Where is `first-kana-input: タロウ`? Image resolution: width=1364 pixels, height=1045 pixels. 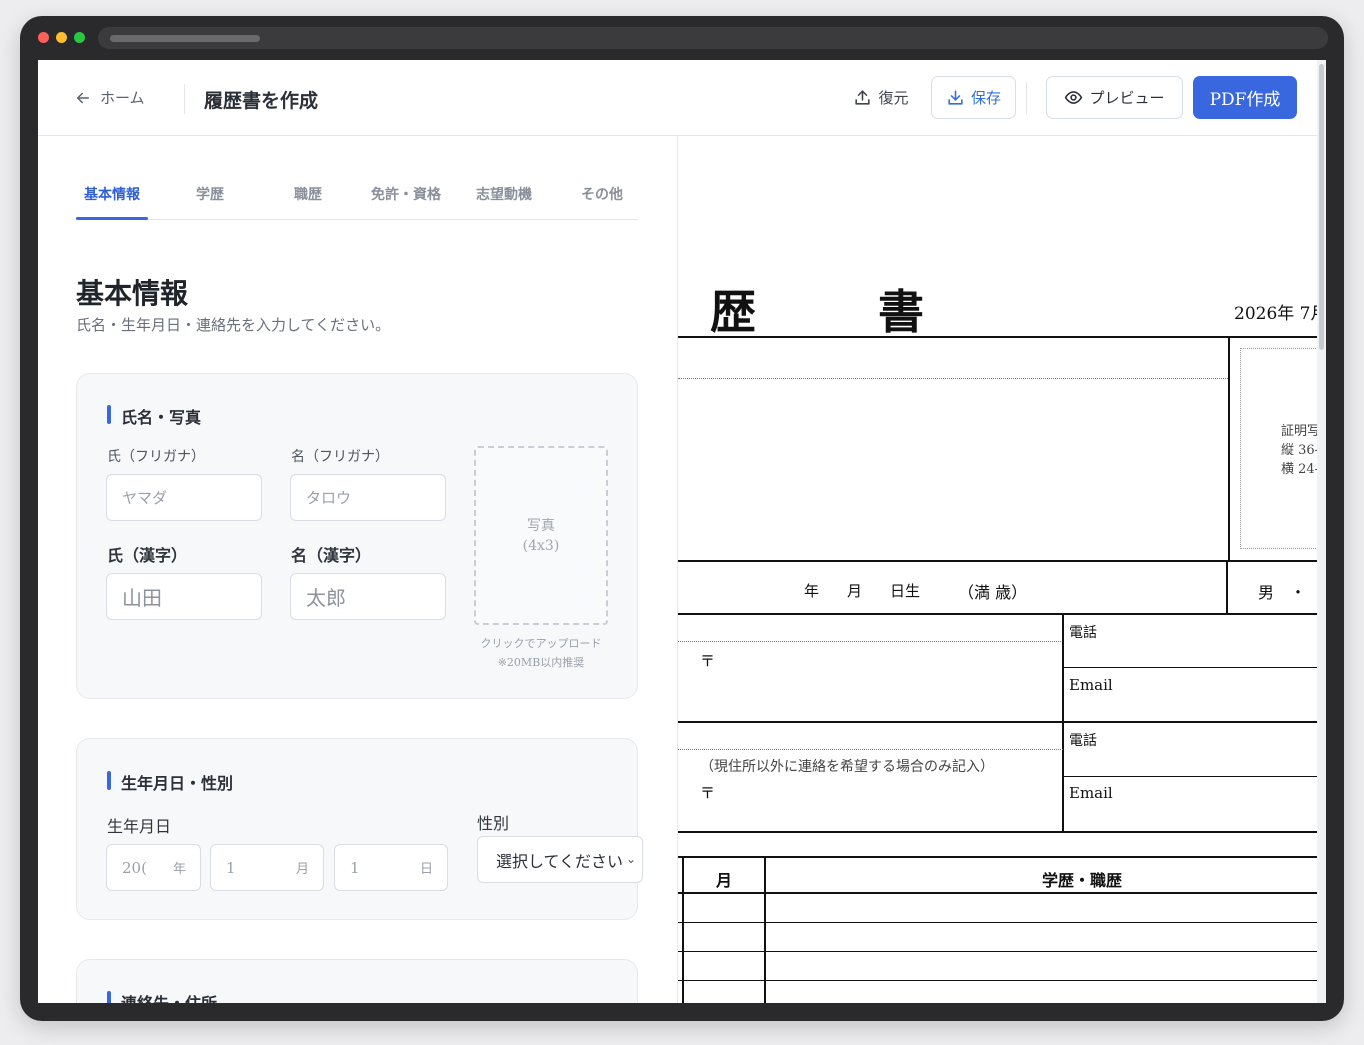
first-kana-input: タロウ is located at coordinates (368, 497).